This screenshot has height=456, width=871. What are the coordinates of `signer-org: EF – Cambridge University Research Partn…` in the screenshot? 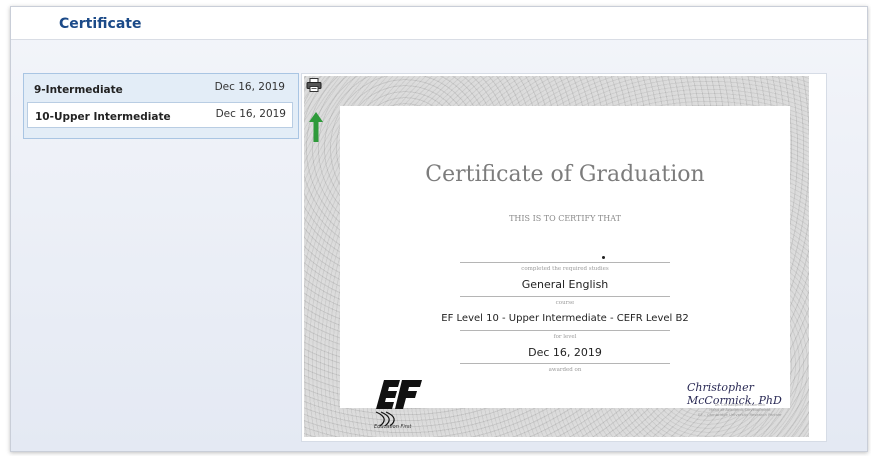 It's located at (740, 414).